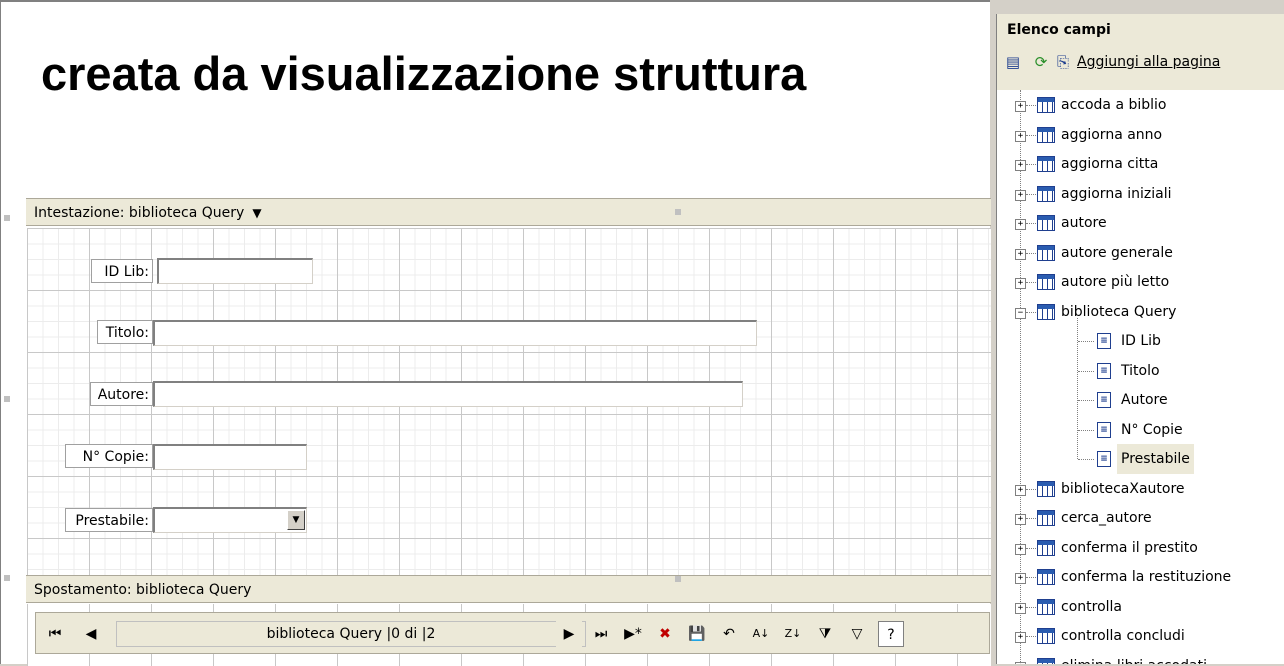 The image size is (1284, 666). Describe the element at coordinates (1140, 223) in the screenshot. I see `tree-item-query: + autore` at that location.